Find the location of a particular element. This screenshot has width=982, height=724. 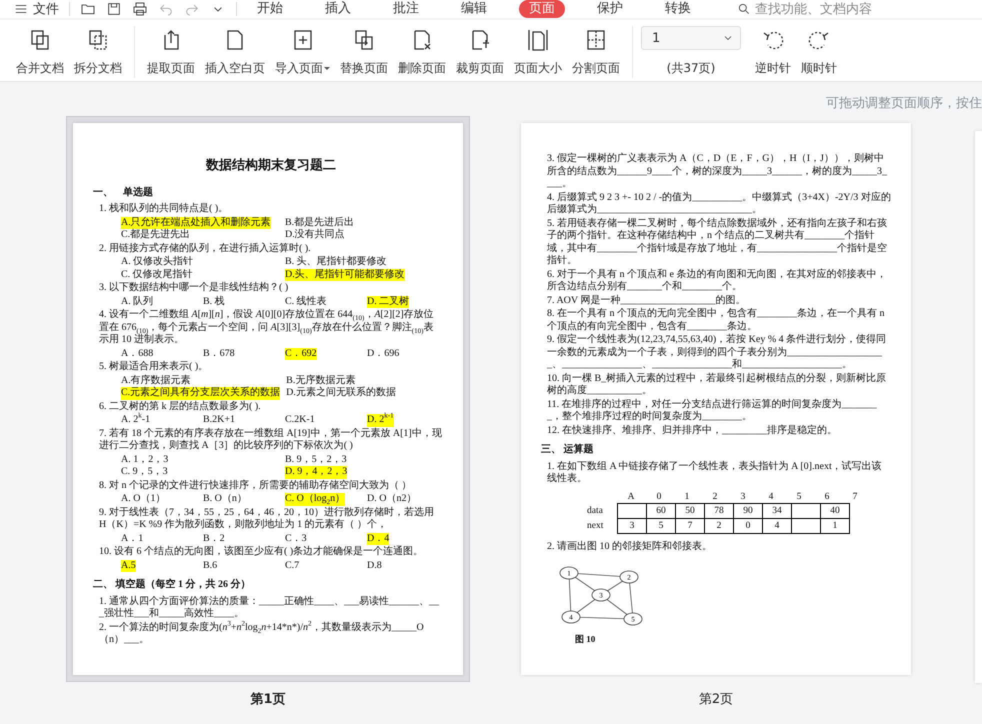

page-label: 第1页 is located at coordinates (268, 699).